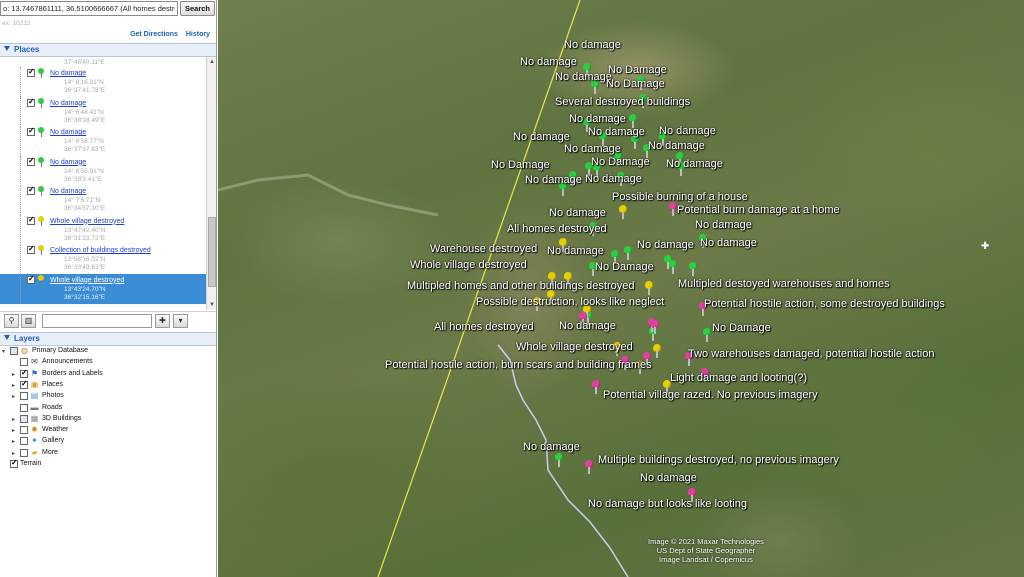  Describe the element at coordinates (198, 34) in the screenshot. I see `history-link: History` at that location.